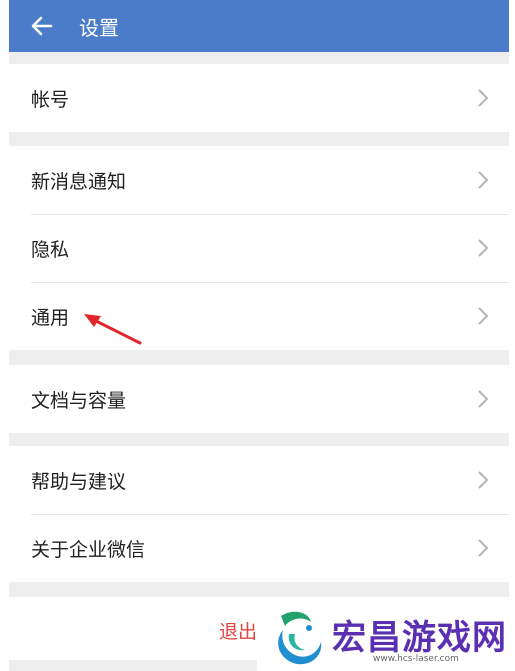 The width and height of the screenshot is (515, 671). I want to click on settings-item-label: 关于企业微信, so click(88, 549).